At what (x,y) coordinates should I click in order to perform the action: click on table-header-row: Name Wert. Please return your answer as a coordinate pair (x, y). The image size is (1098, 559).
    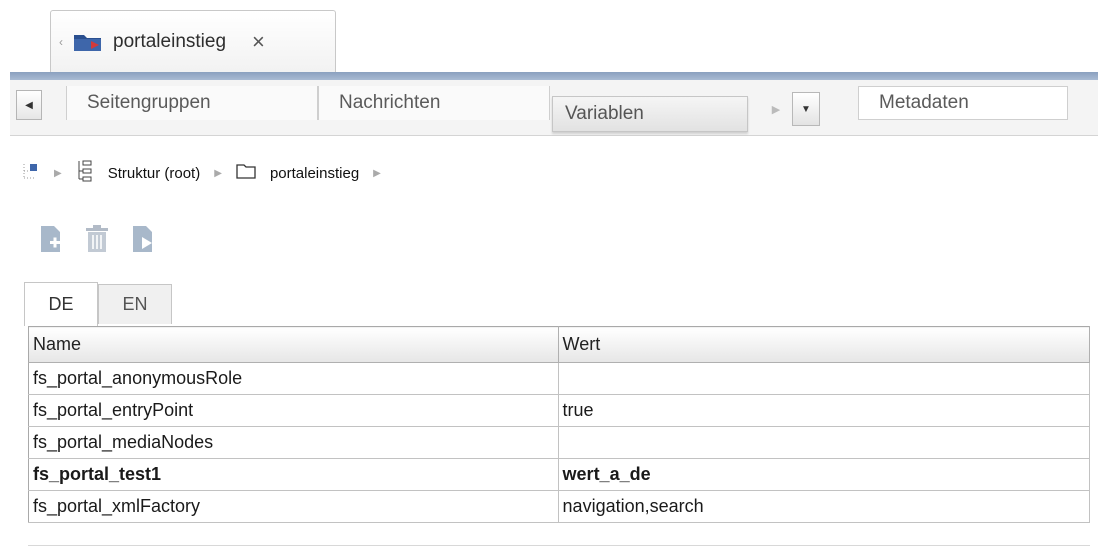
    Looking at the image, I should click on (559, 344).